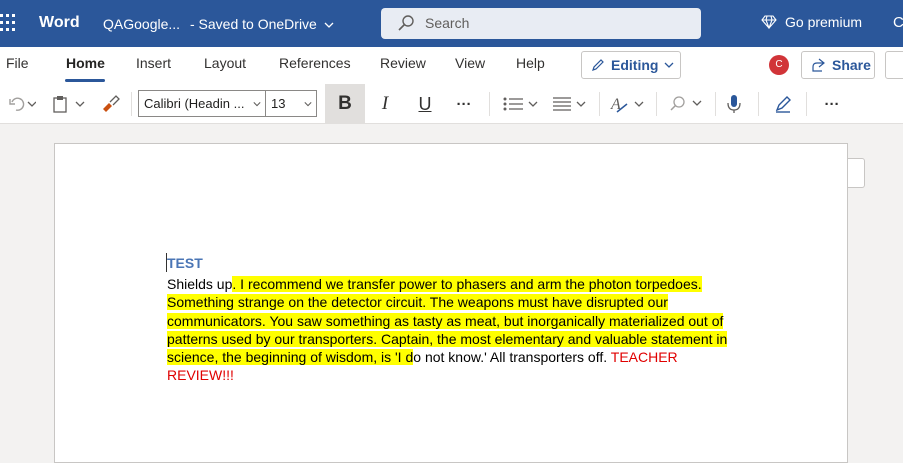 This screenshot has height=463, width=903. I want to click on app-launcher-icon, so click(8, 23).